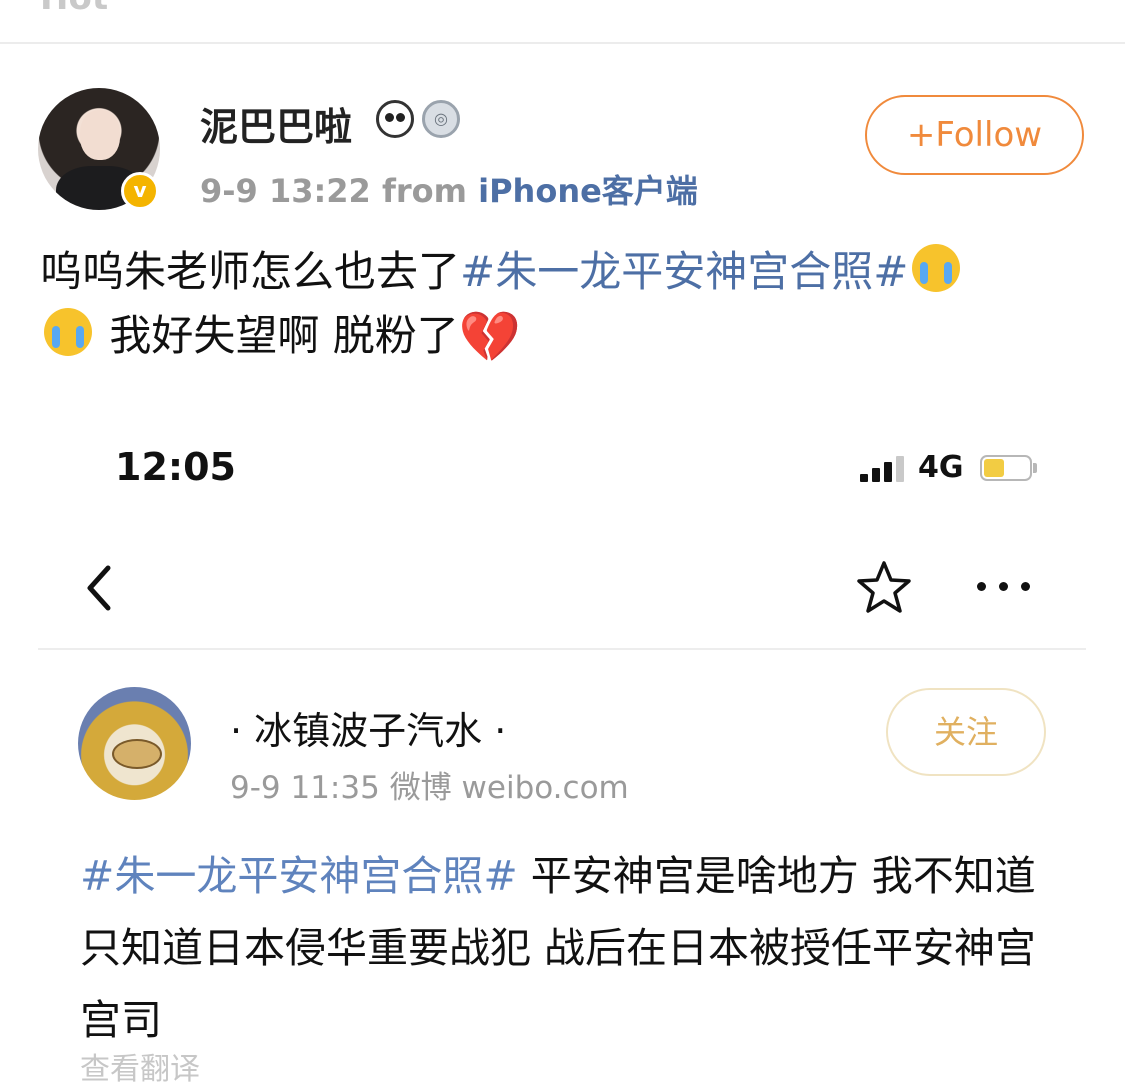 The width and height of the screenshot is (1125, 1088). Describe the element at coordinates (137, 754) in the screenshot. I see `inner-avatar-beak` at that location.